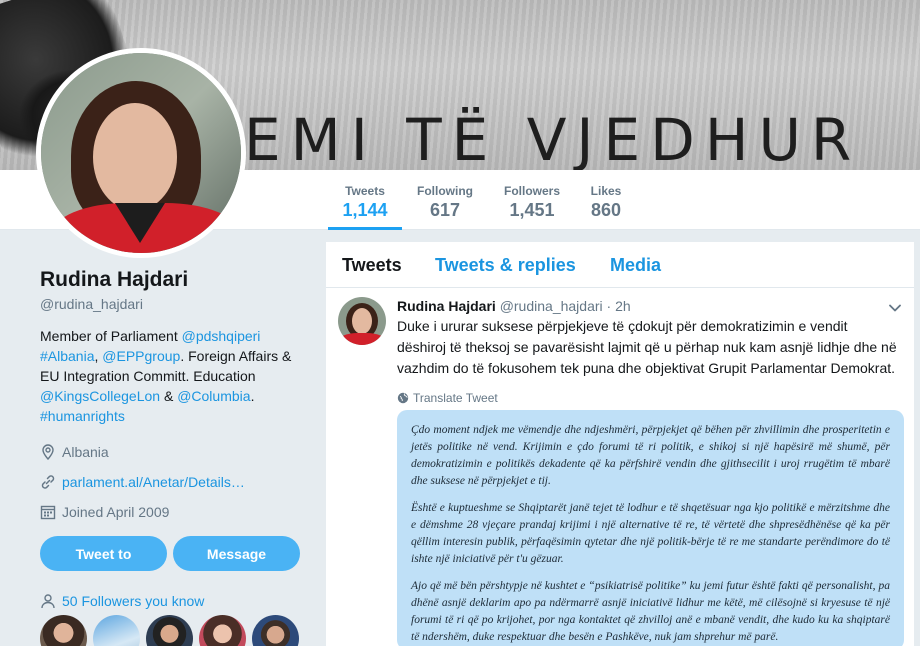 Image resolution: width=920 pixels, height=646 pixels. Describe the element at coordinates (455, 398) in the screenshot. I see `translate-tweet-label: Translate Tweet` at that location.